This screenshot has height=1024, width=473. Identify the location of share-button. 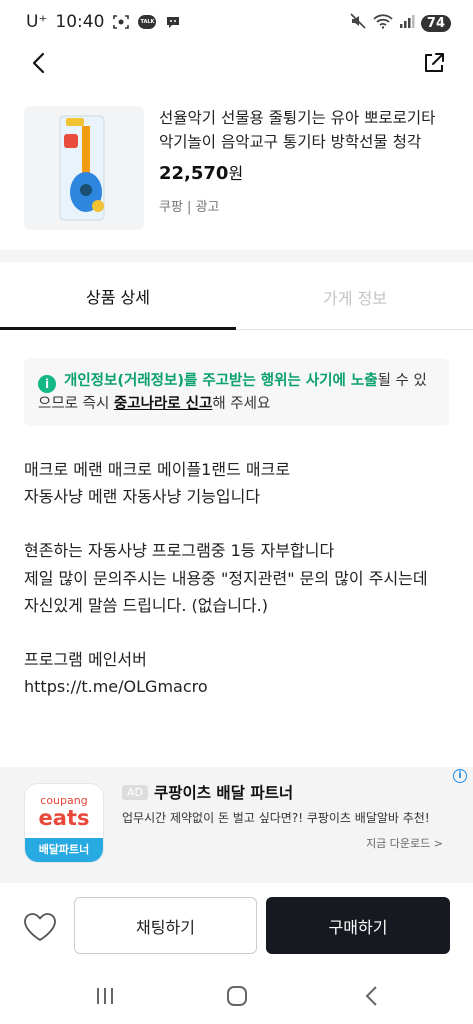
(434, 63).